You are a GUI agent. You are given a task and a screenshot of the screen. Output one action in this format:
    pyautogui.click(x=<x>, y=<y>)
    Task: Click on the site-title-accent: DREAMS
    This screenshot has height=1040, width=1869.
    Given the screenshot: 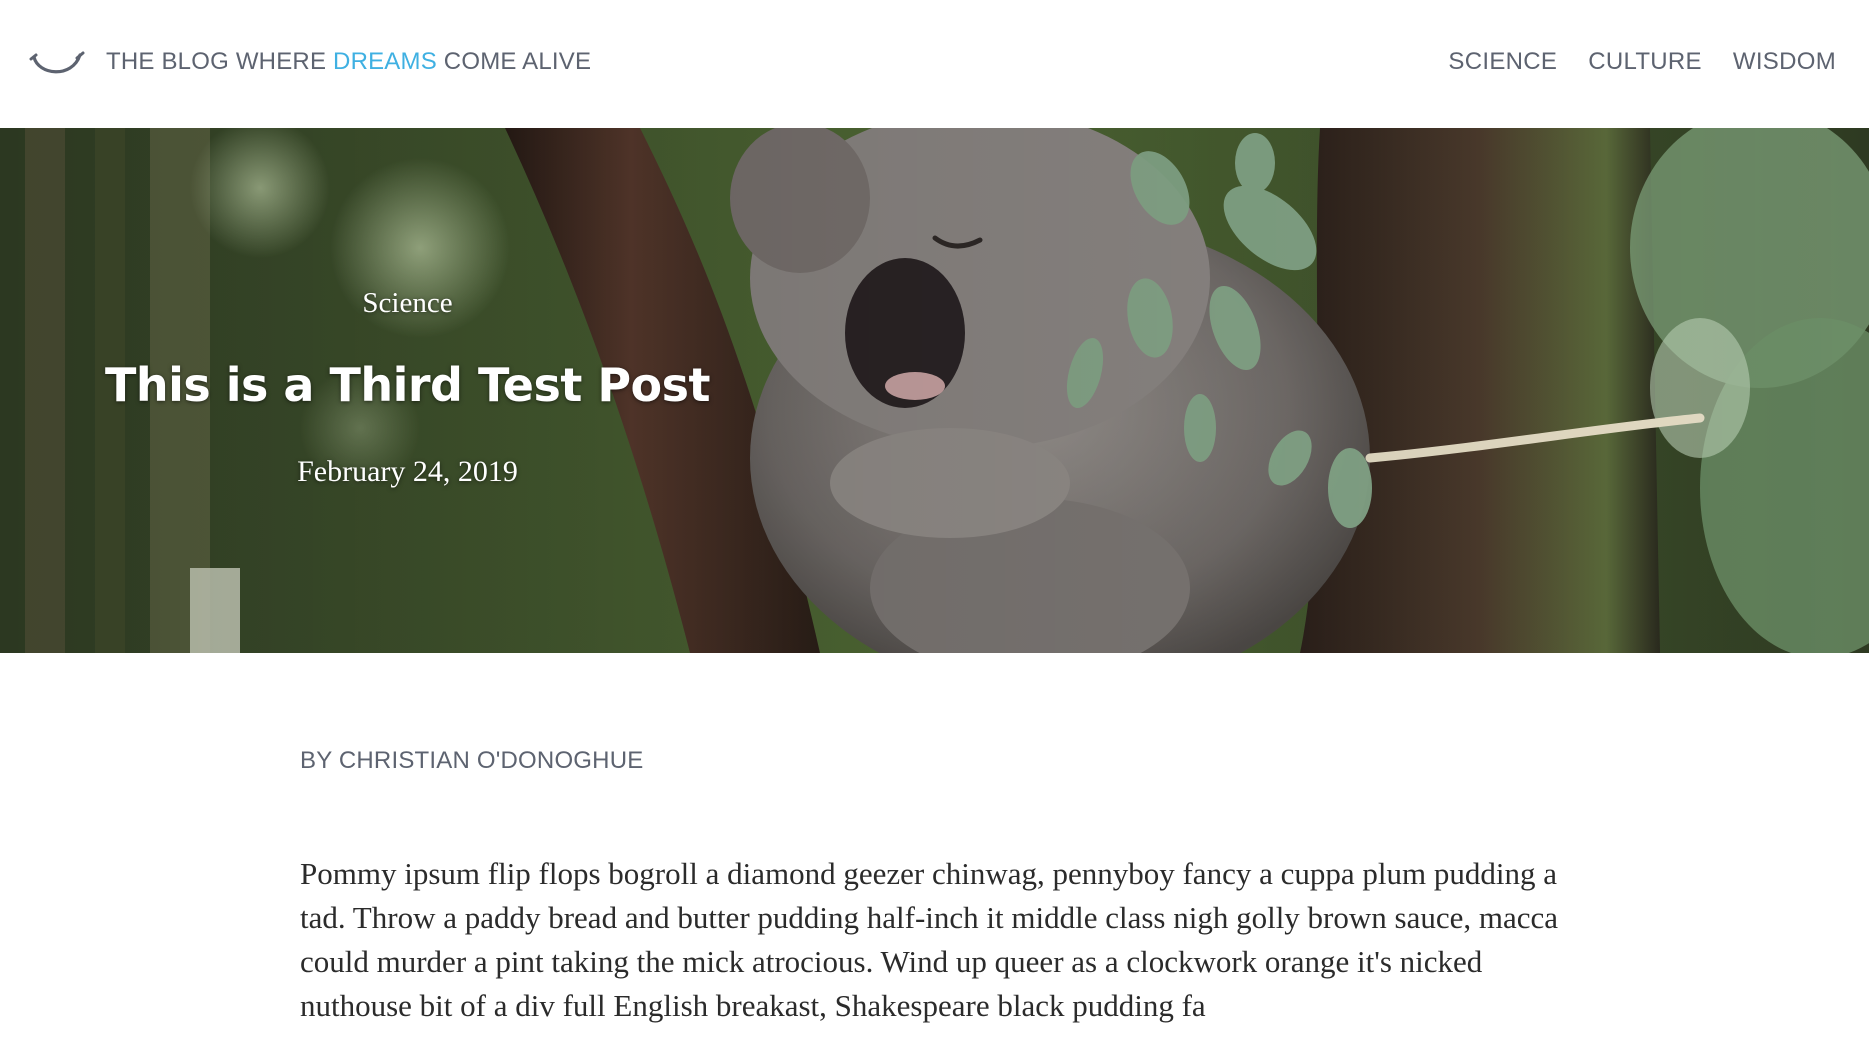 What is the action you would take?
    pyautogui.click(x=385, y=61)
    